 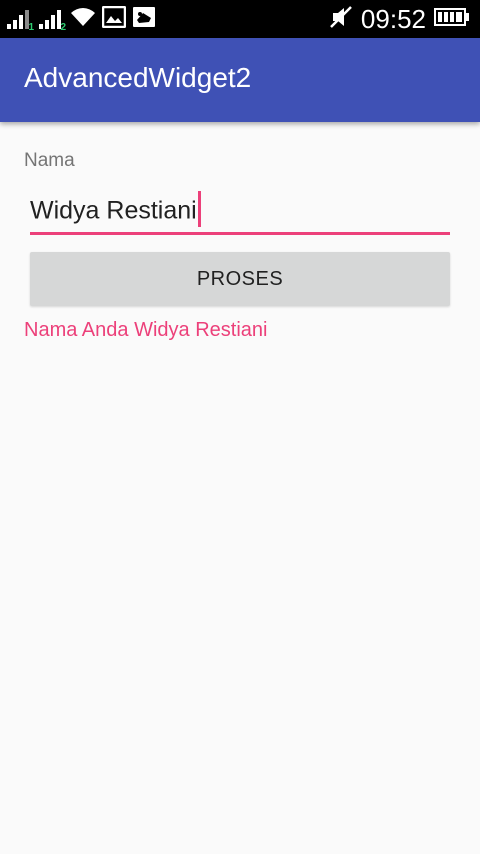 I want to click on status-bar: 1 2 09:52, so click(x=240, y=19).